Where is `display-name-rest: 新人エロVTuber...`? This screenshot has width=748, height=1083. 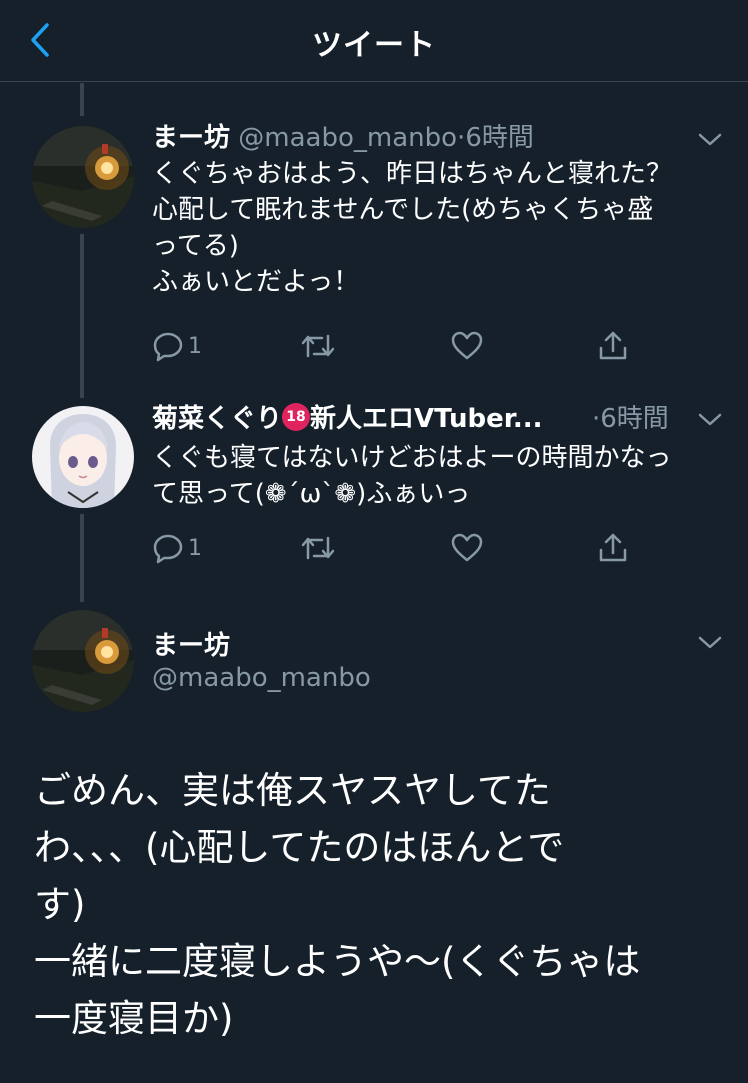
display-name-rest: 新人エロVTuber... is located at coordinates (426, 419).